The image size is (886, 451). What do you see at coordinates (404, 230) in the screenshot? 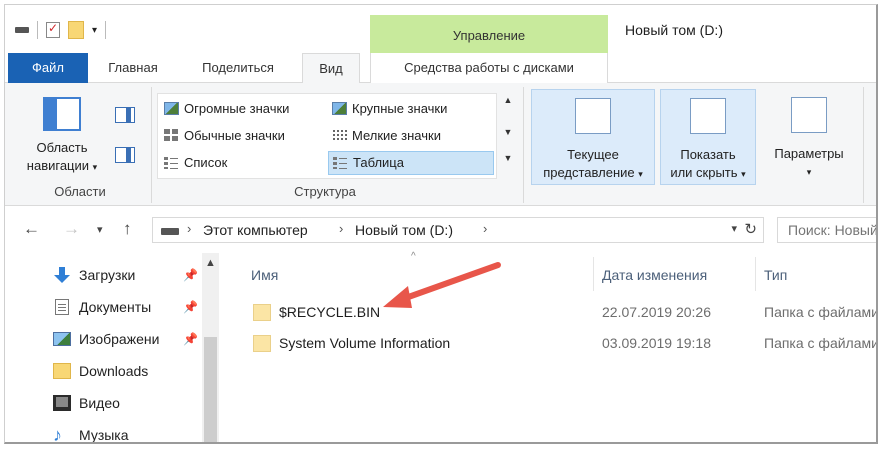
I see `breadcrumb-drive-d: Новый том (D:)` at bounding box center [404, 230].